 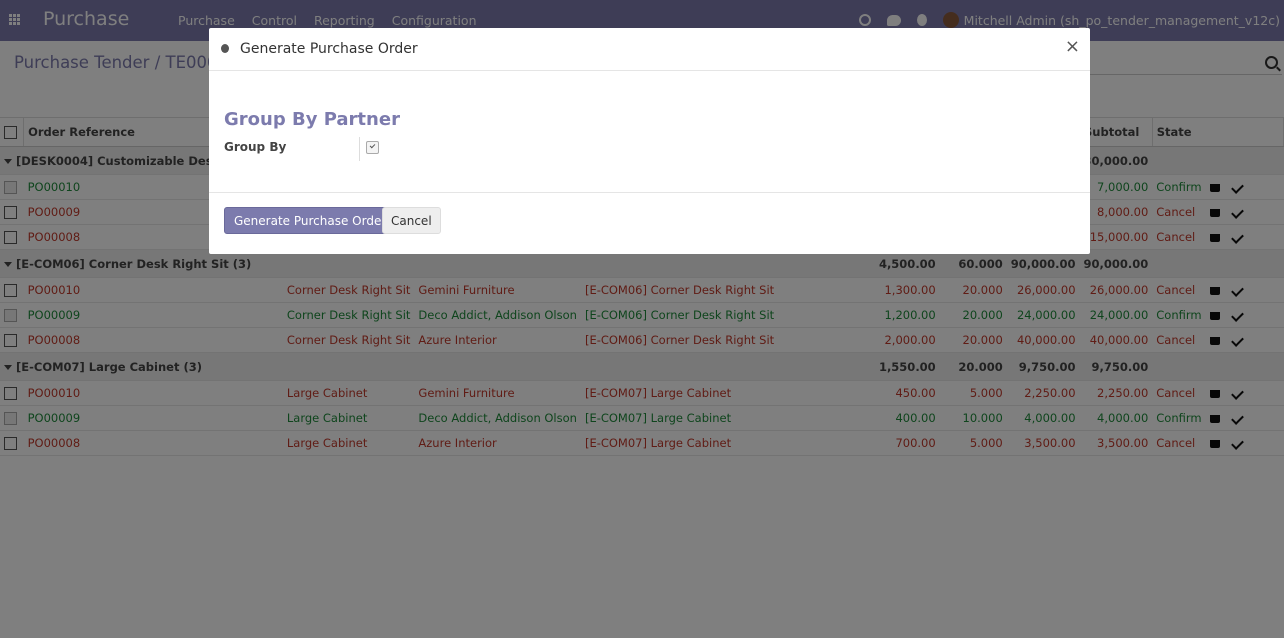 What do you see at coordinates (329, 49) in the screenshot?
I see `dialog-title: Generate Purchase Order` at bounding box center [329, 49].